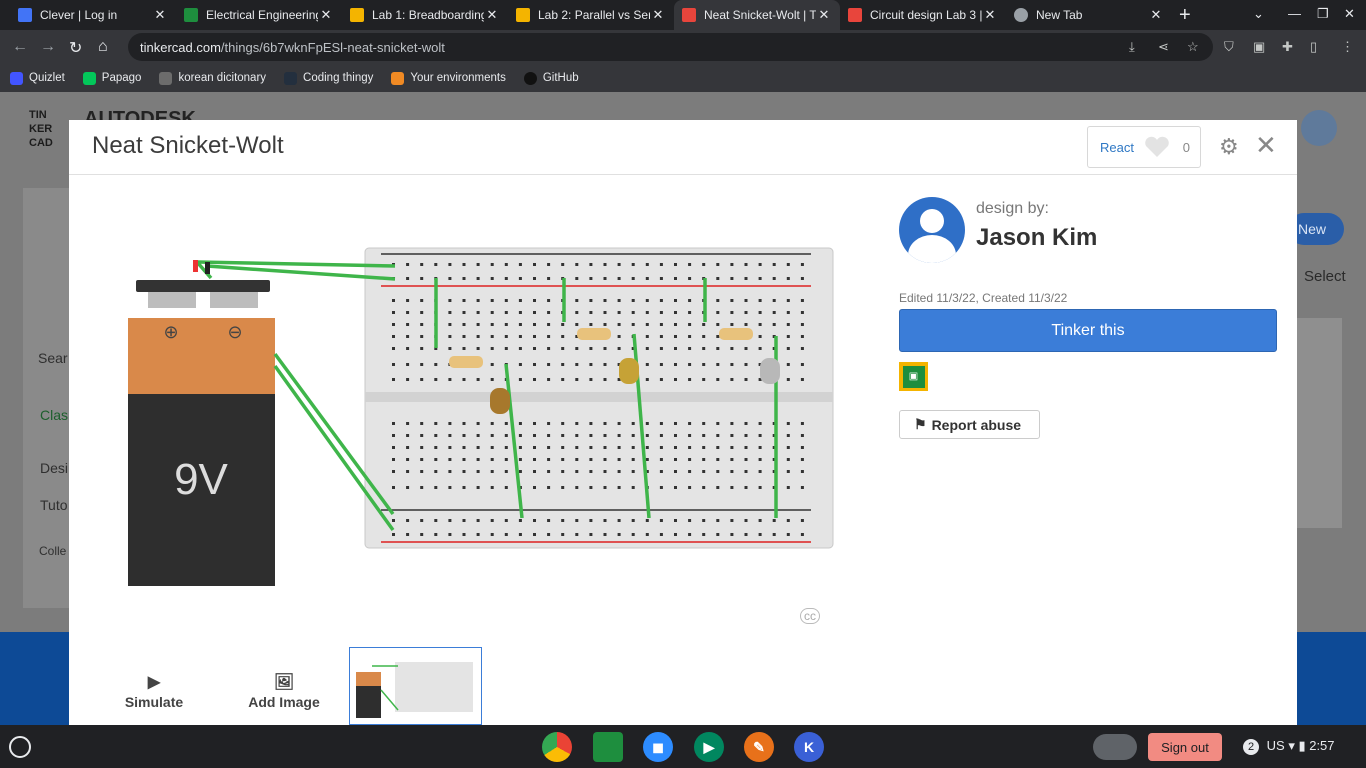  Describe the element at coordinates (759, 747) in the screenshot. I see `pencil-app-icon: ✎` at that location.